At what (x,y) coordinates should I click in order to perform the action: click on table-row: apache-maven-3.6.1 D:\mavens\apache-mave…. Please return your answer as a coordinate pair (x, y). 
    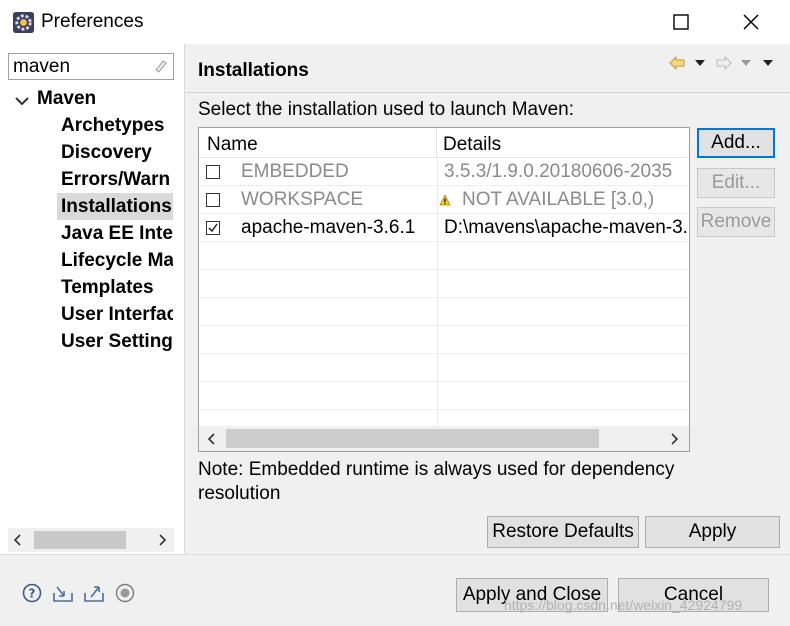
    Looking at the image, I should click on (444, 228).